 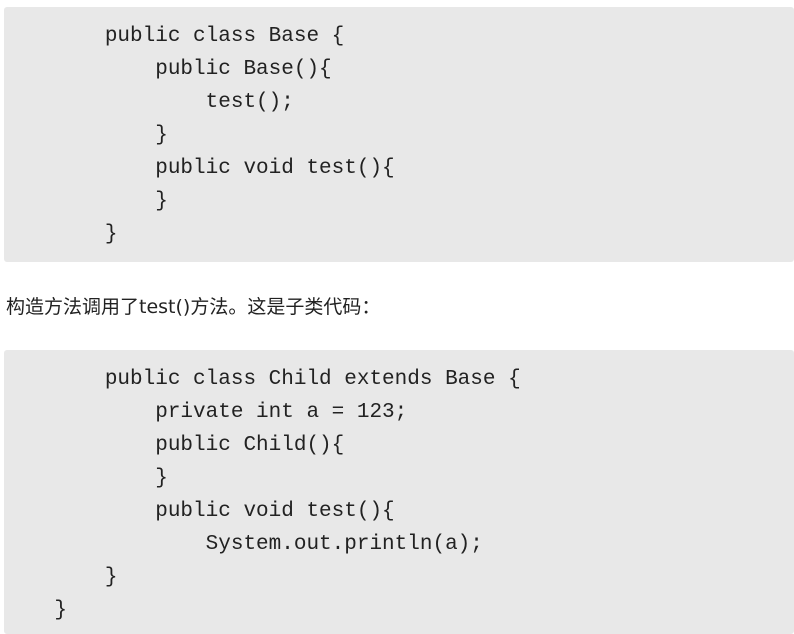 What do you see at coordinates (193, 307) in the screenshot?
I see `paragraph-text: 构造方法调用了test()方法。这是子类代码：` at bounding box center [193, 307].